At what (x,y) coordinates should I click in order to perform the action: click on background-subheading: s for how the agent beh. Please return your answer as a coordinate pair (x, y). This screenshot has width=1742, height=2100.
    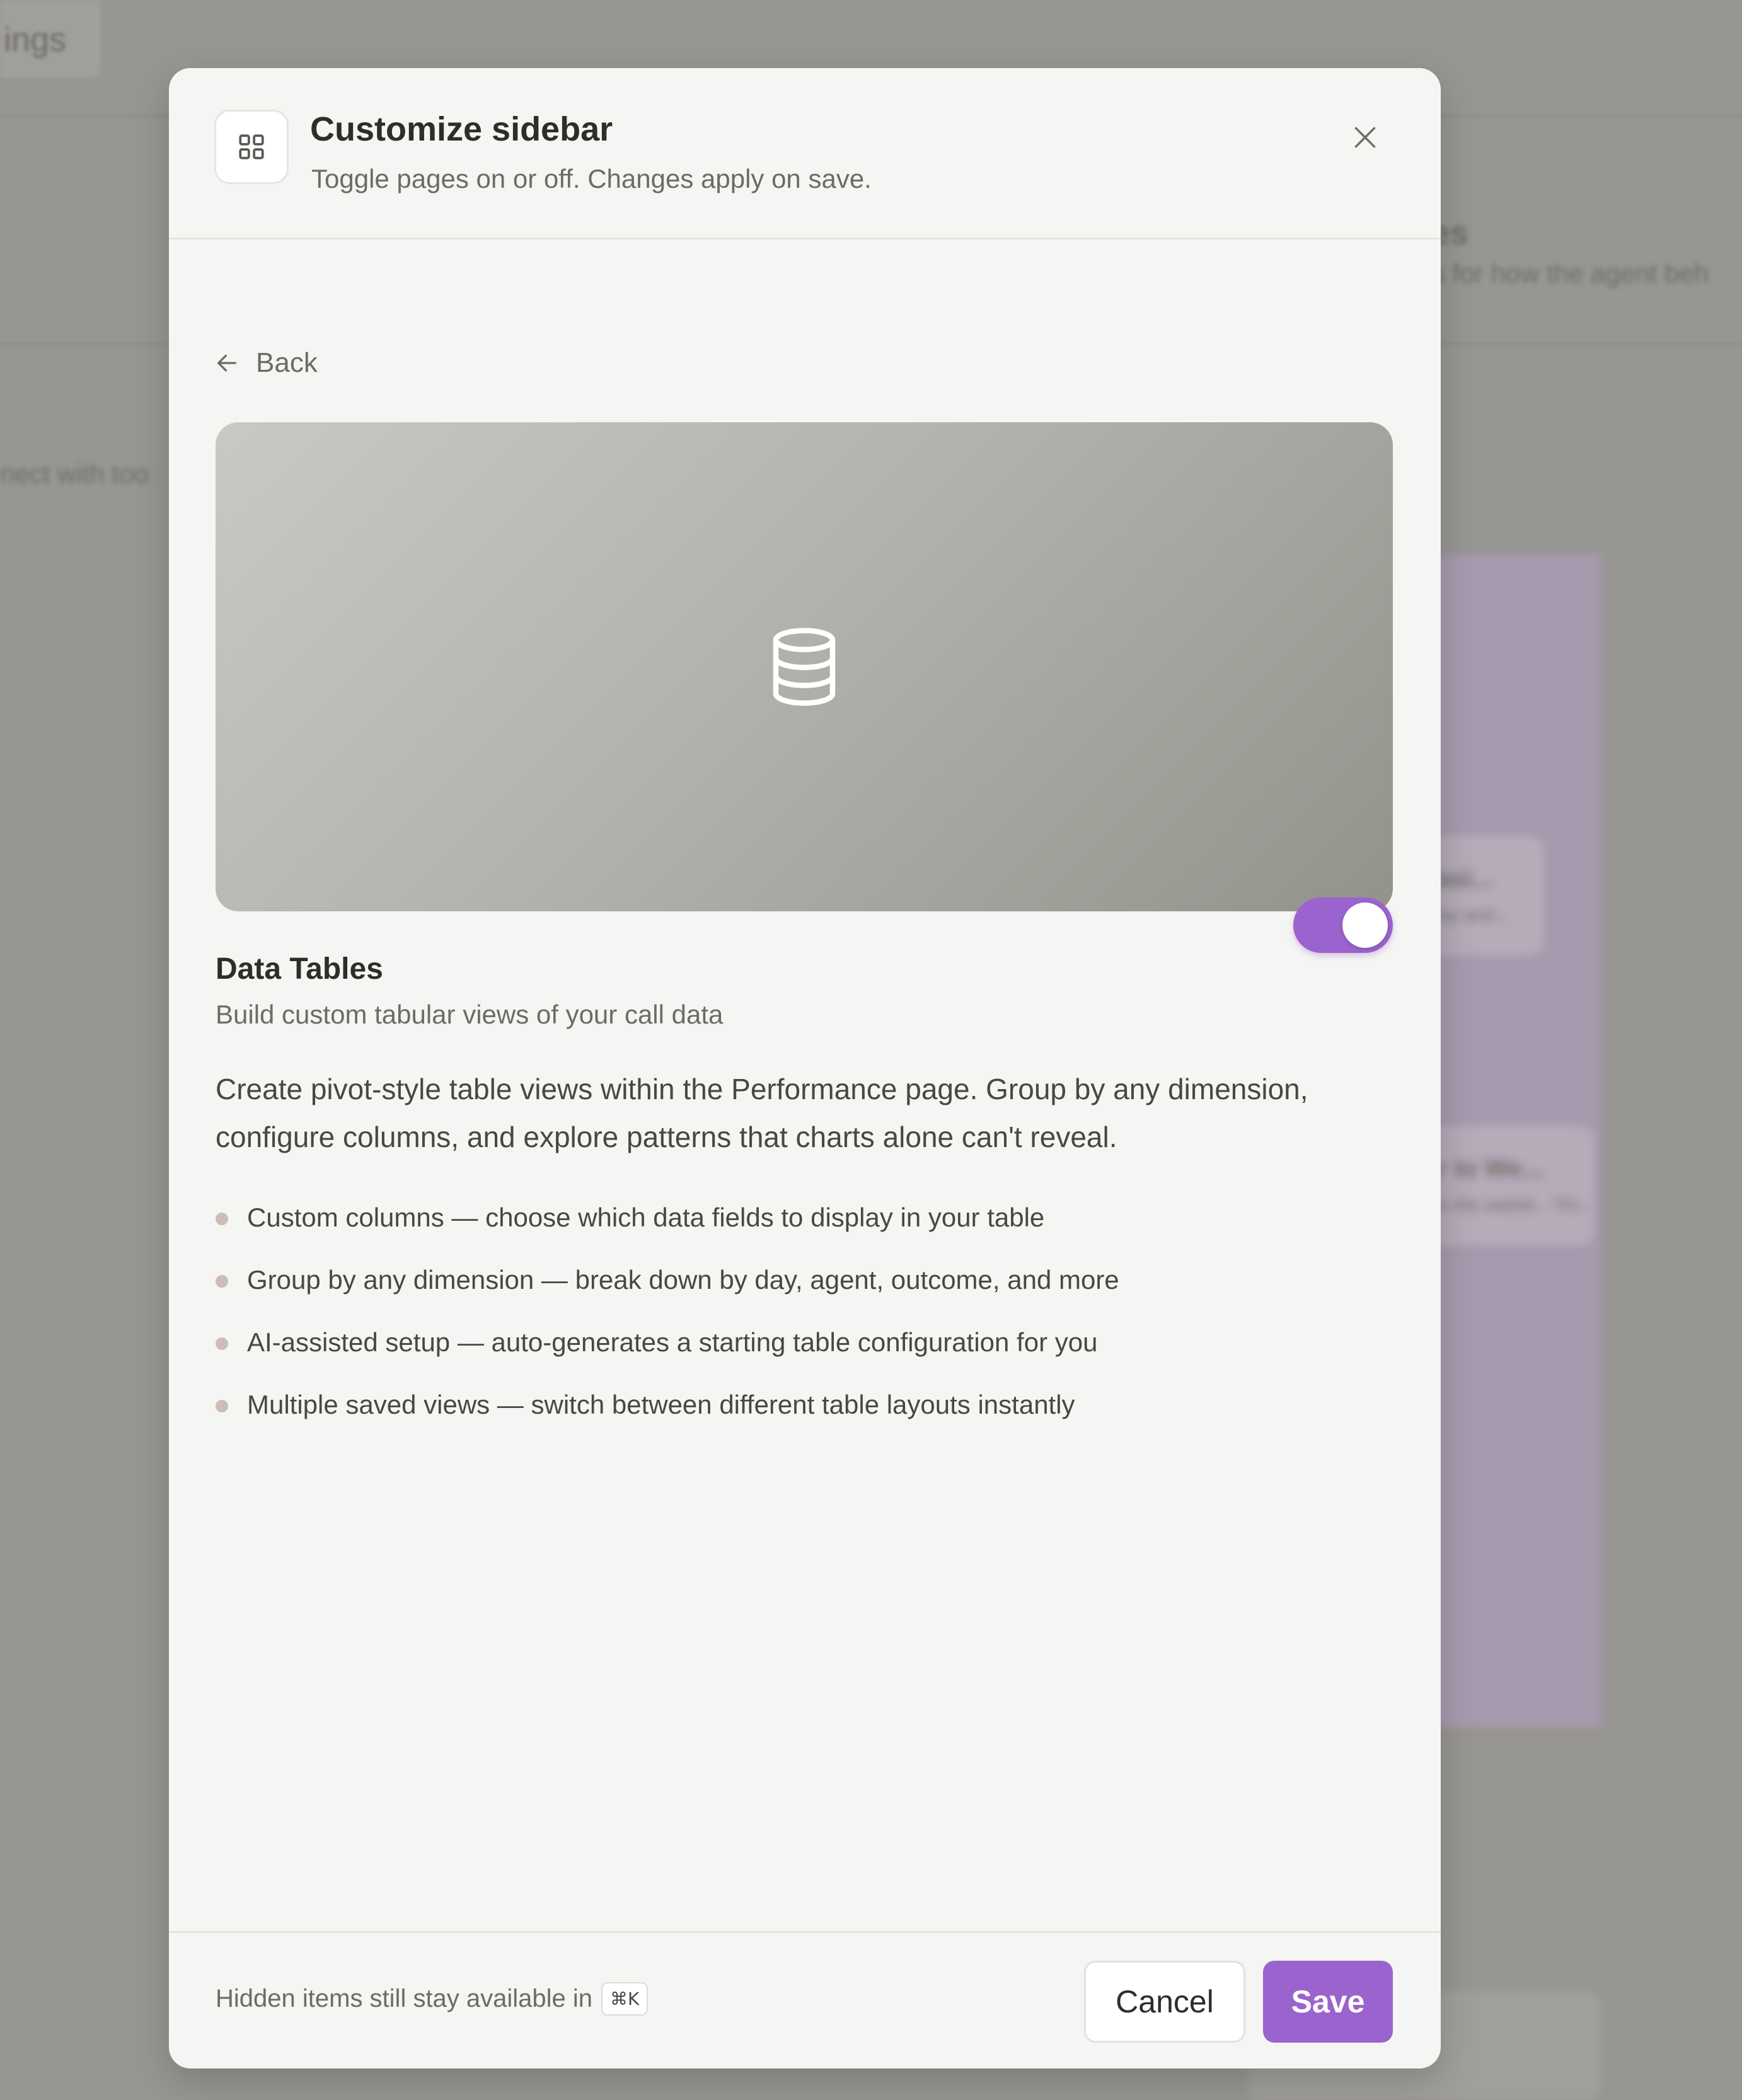
    Looking at the image, I should click on (1570, 273).